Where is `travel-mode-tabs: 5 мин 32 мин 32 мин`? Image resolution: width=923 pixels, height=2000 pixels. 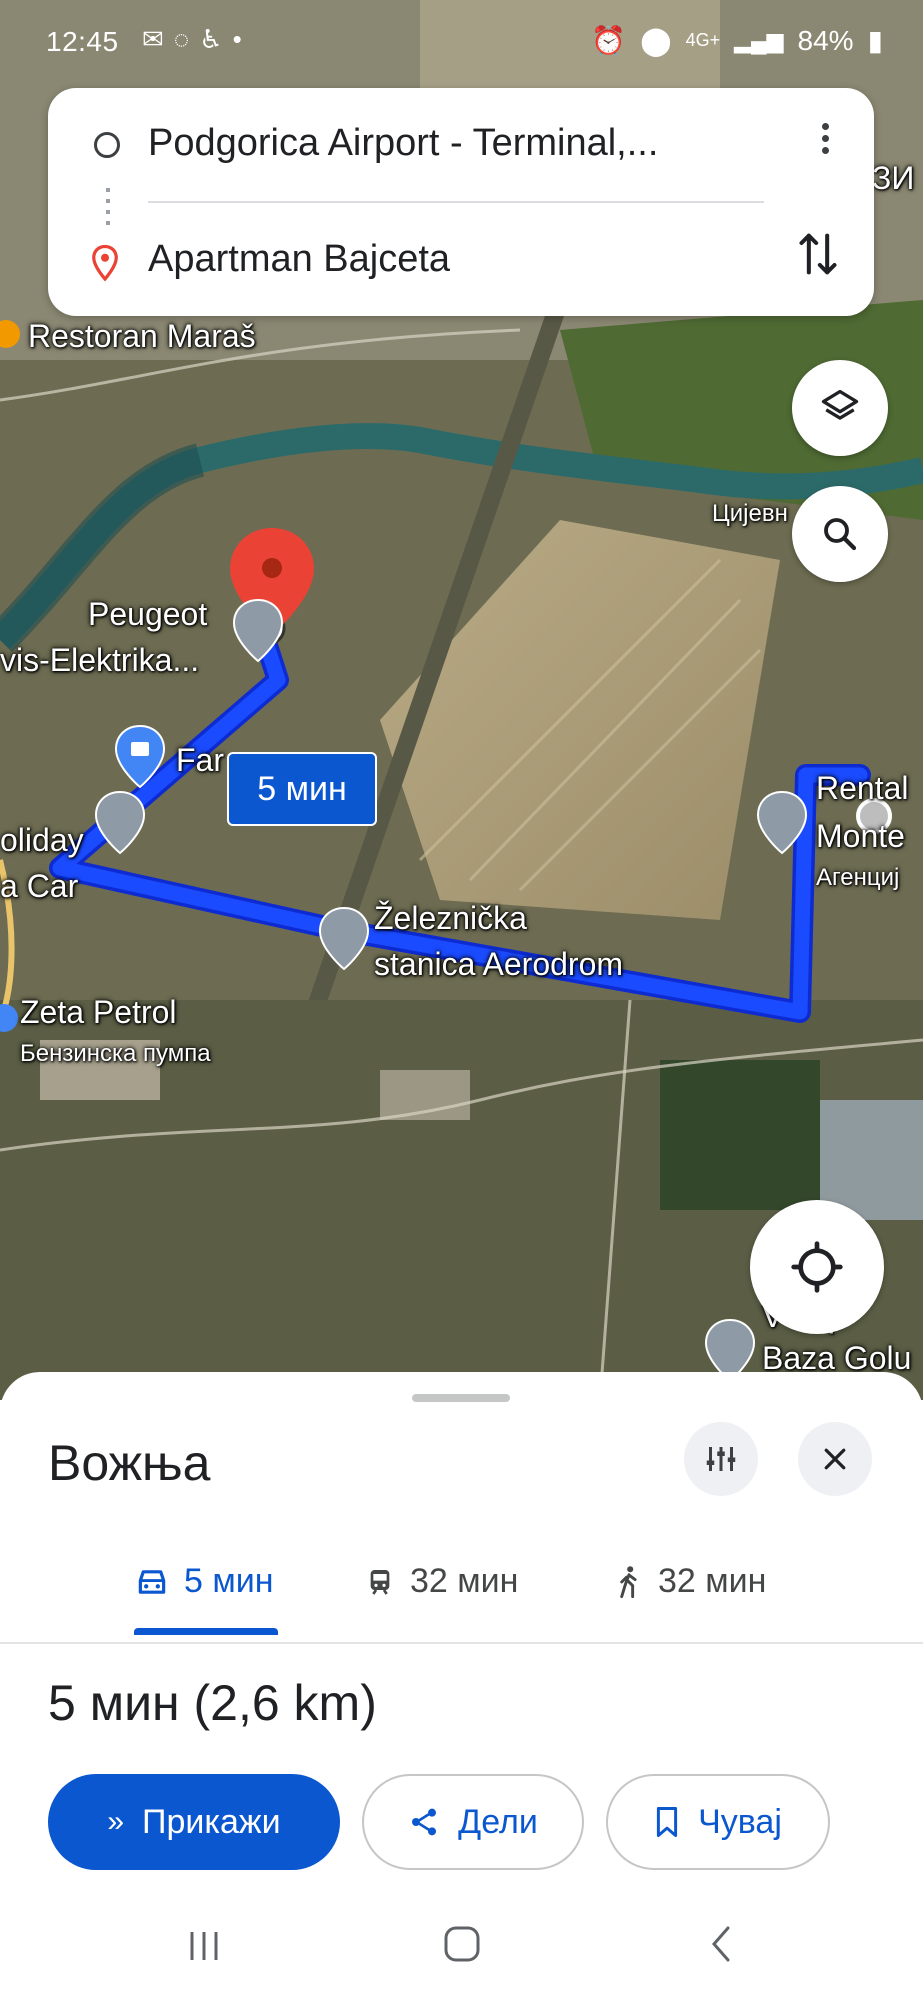 travel-mode-tabs: 5 мин 32 мин 32 мин is located at coordinates (461, 1592).